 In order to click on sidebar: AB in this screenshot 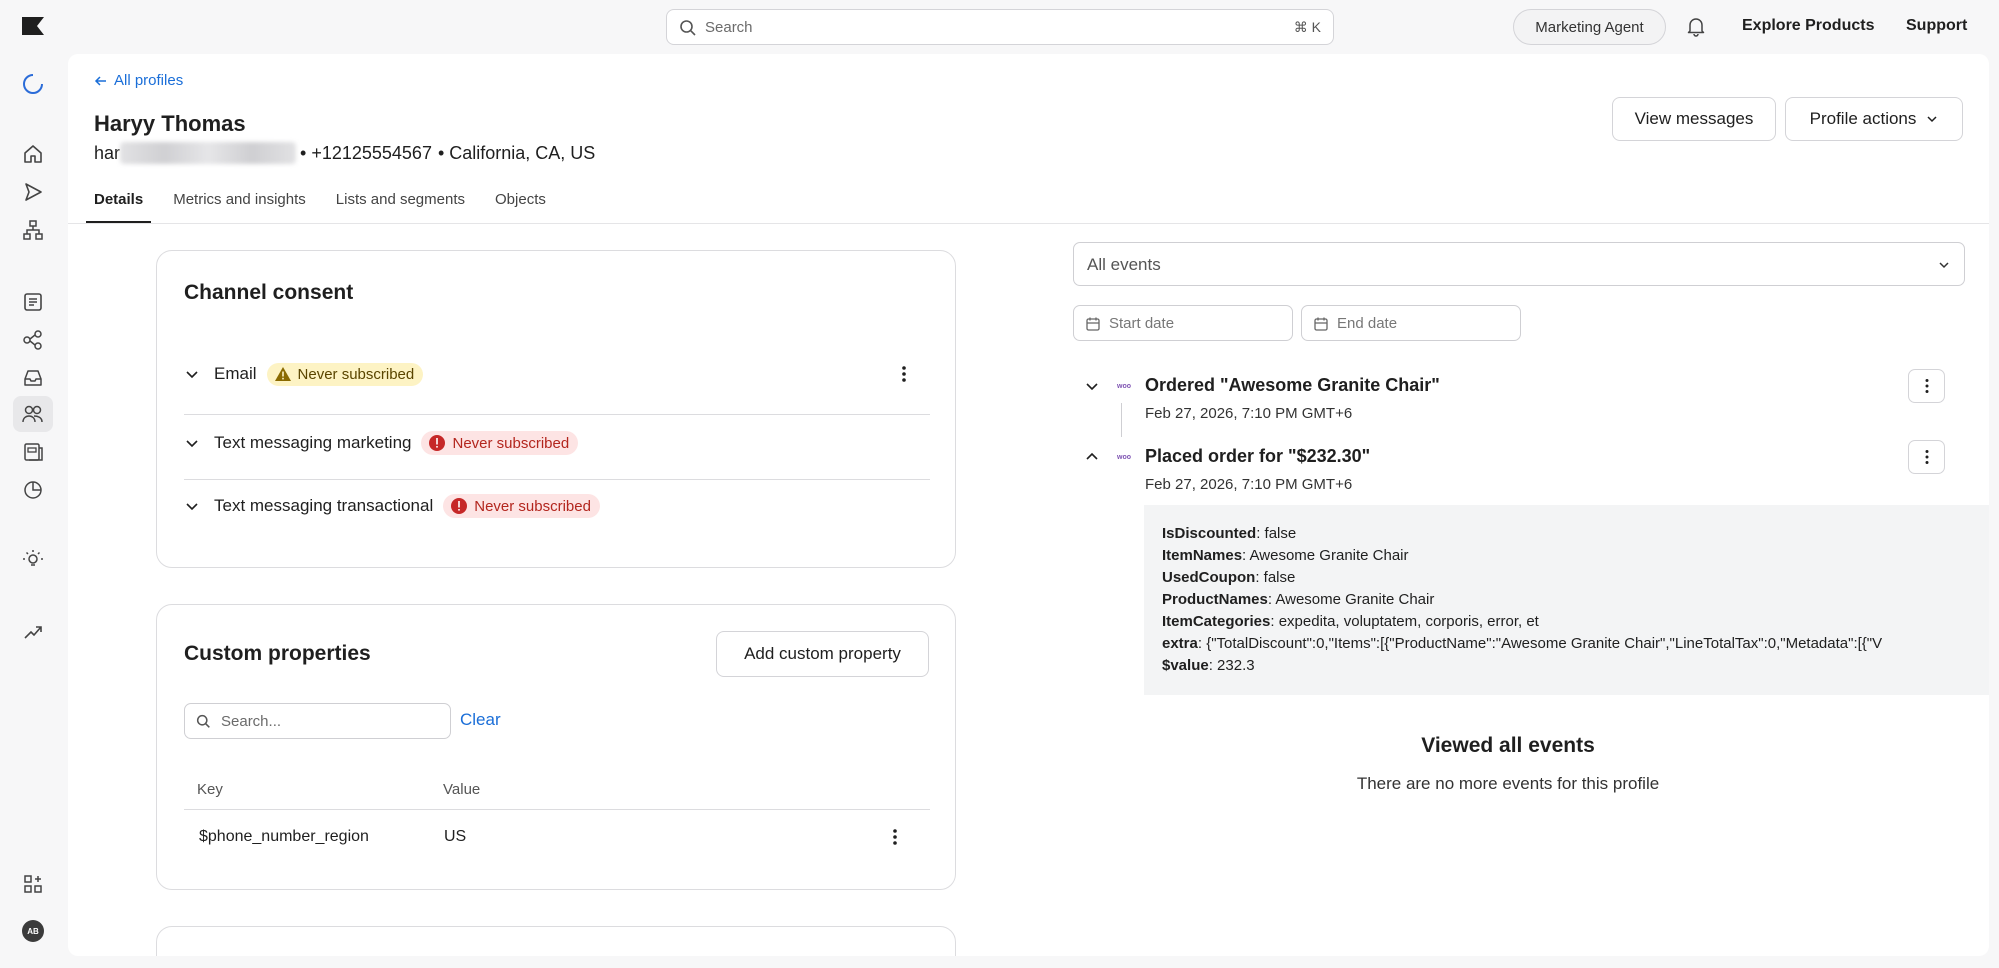, I will do `click(33, 511)`.